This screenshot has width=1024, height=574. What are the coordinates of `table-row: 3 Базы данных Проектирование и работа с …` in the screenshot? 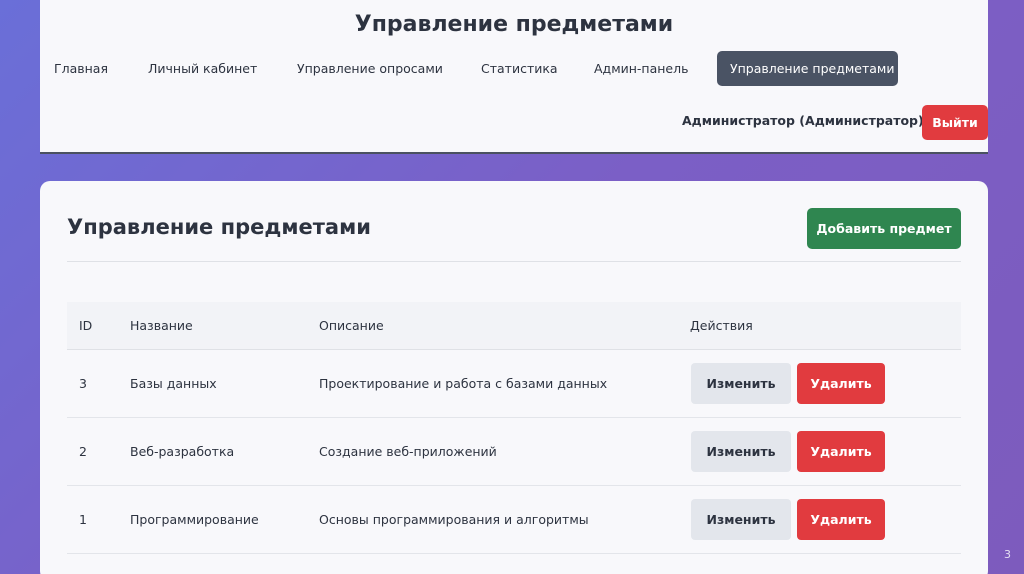 It's located at (514, 384).